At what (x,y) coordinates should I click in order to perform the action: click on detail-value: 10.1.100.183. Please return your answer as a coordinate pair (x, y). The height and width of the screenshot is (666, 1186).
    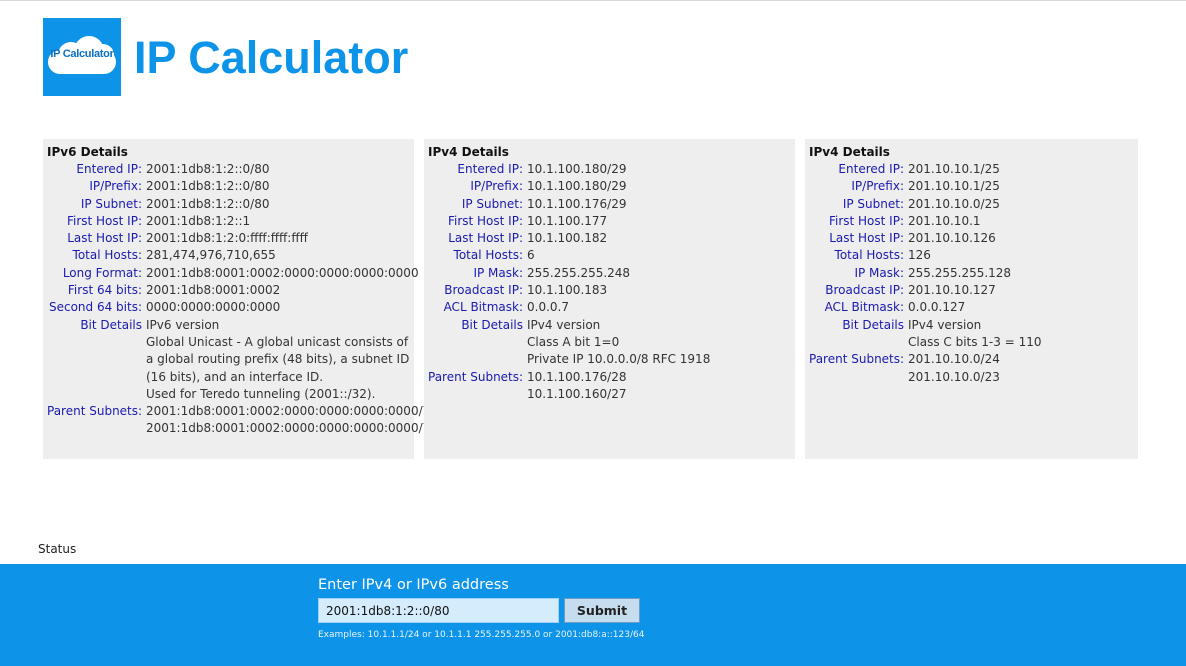
    Looking at the image, I should click on (567, 290).